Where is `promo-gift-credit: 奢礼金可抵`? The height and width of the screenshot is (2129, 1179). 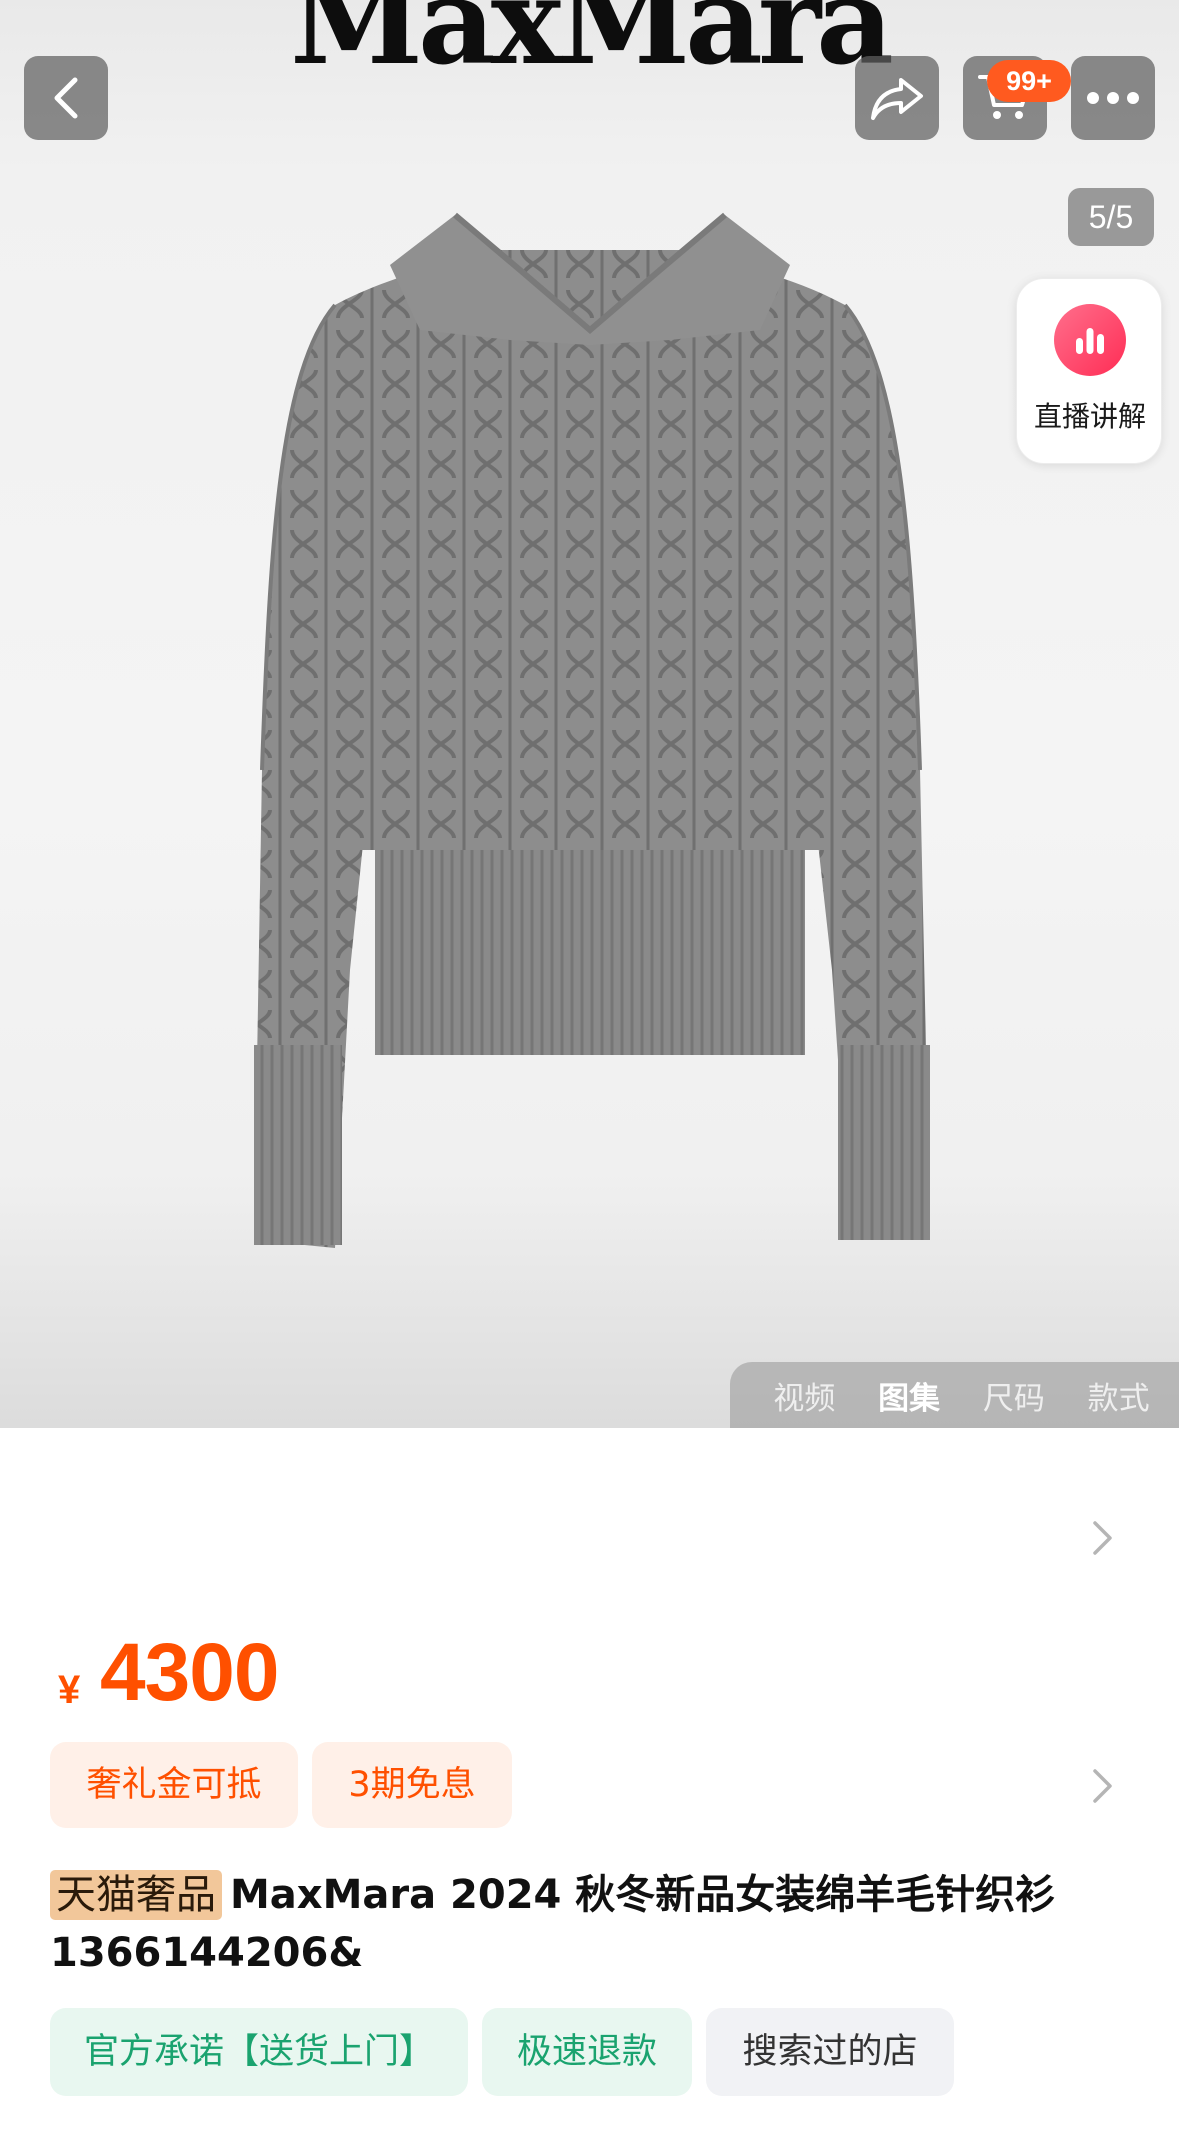
promo-gift-credit: 奢礼金可抵 is located at coordinates (174, 1785).